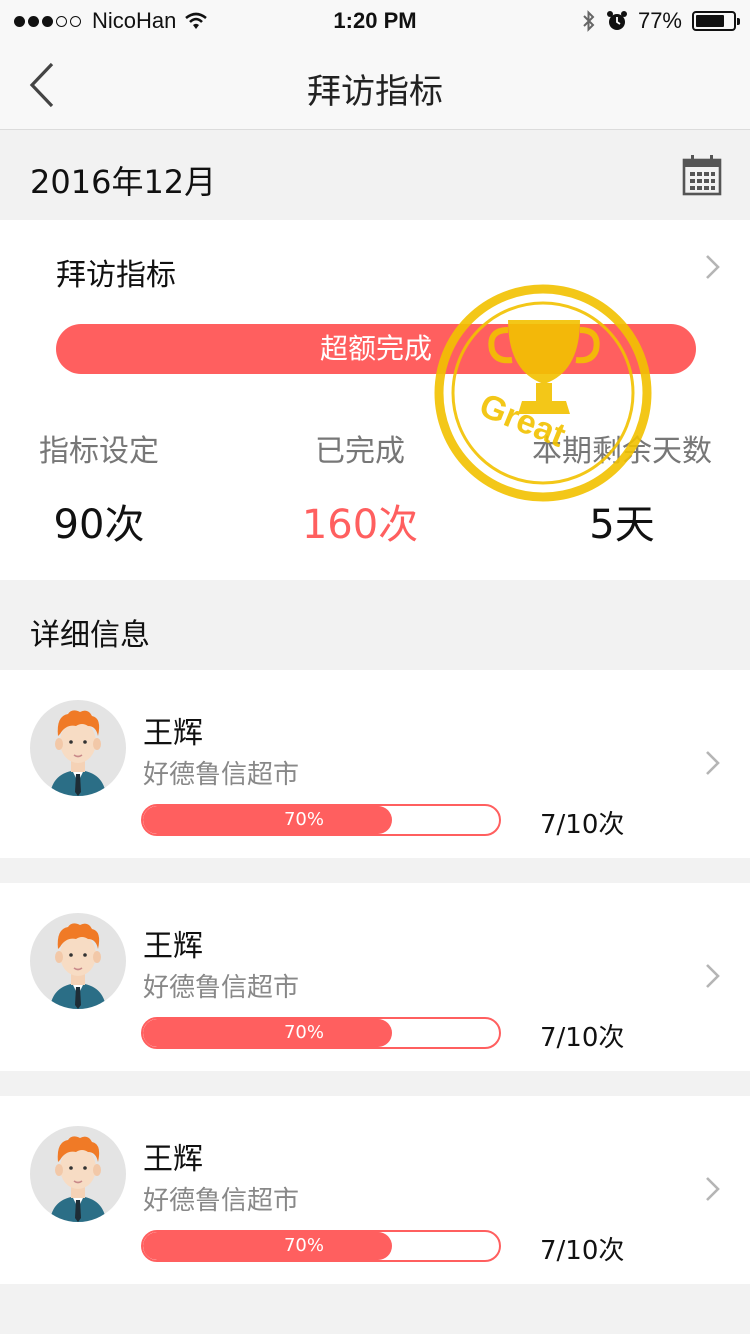 The image size is (750, 1334). Describe the element at coordinates (659, 20) in the screenshot. I see `battery-percent: 77%` at that location.